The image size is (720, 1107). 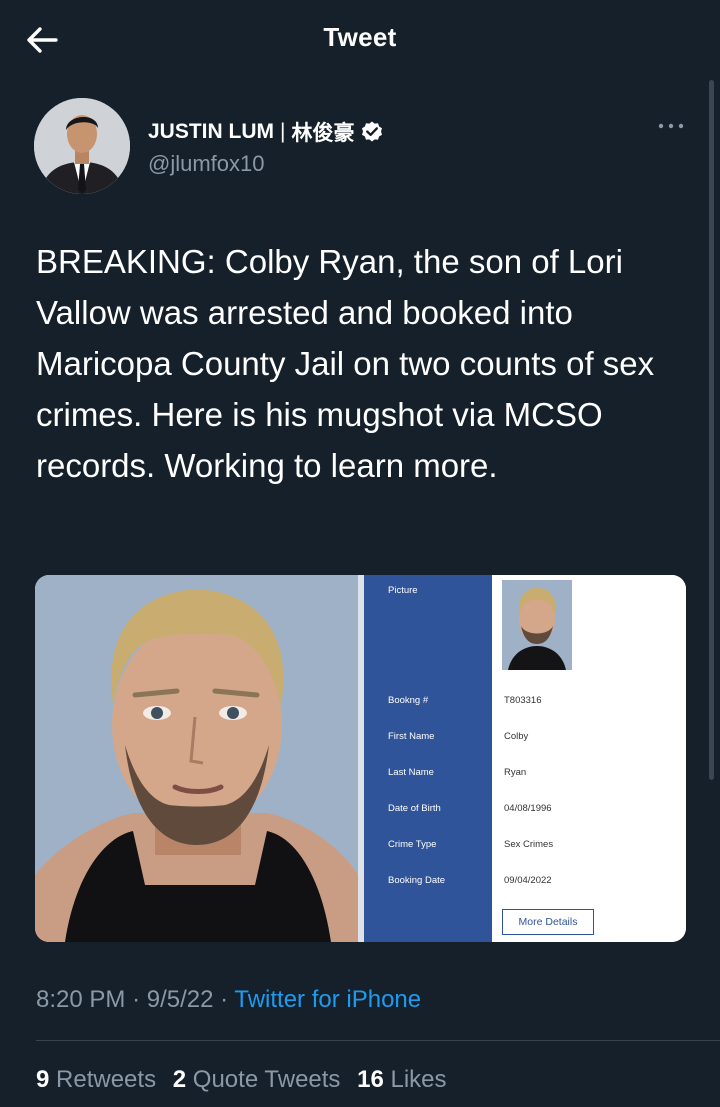 I want to click on author-name: JUSTIN LUM | 林俊豪, so click(x=266, y=132).